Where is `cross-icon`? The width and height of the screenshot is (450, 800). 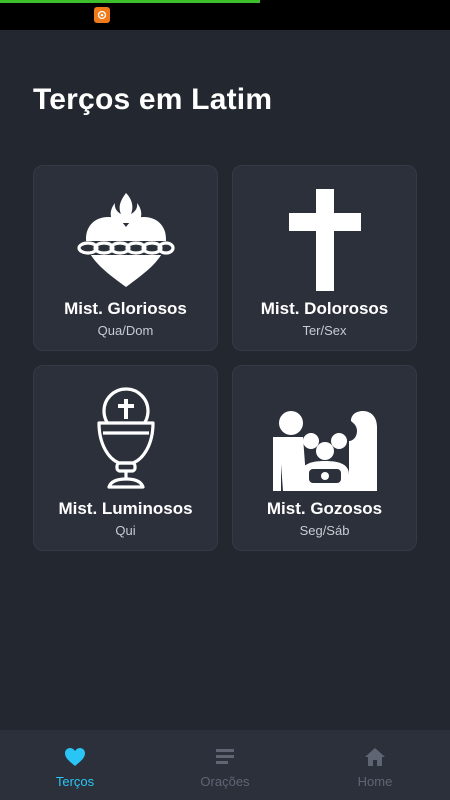 cross-icon is located at coordinates (324, 228).